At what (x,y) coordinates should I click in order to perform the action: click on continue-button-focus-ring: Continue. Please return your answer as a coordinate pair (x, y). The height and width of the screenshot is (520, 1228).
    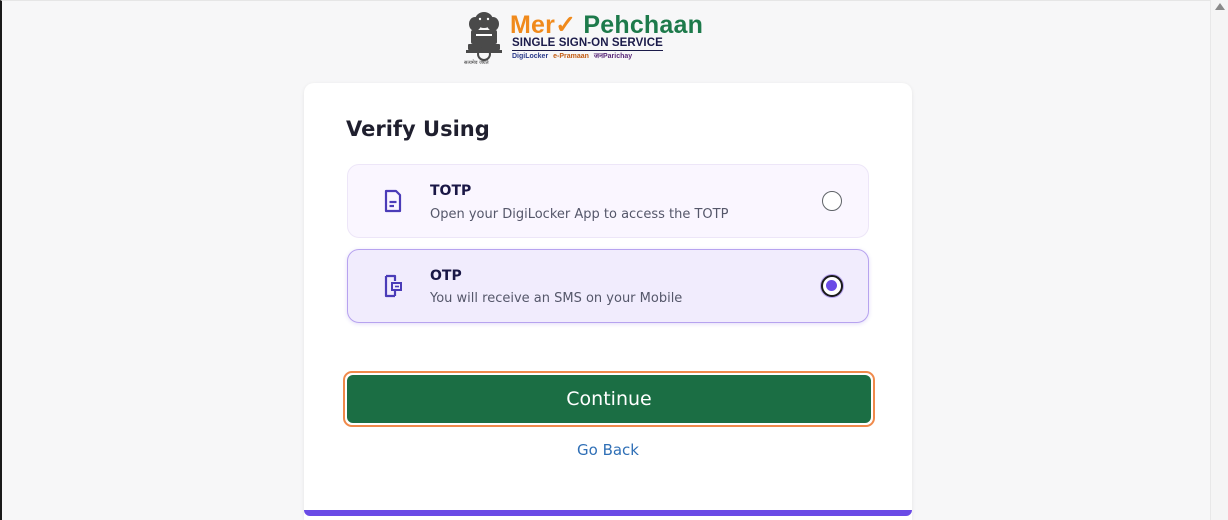
    Looking at the image, I should click on (609, 399).